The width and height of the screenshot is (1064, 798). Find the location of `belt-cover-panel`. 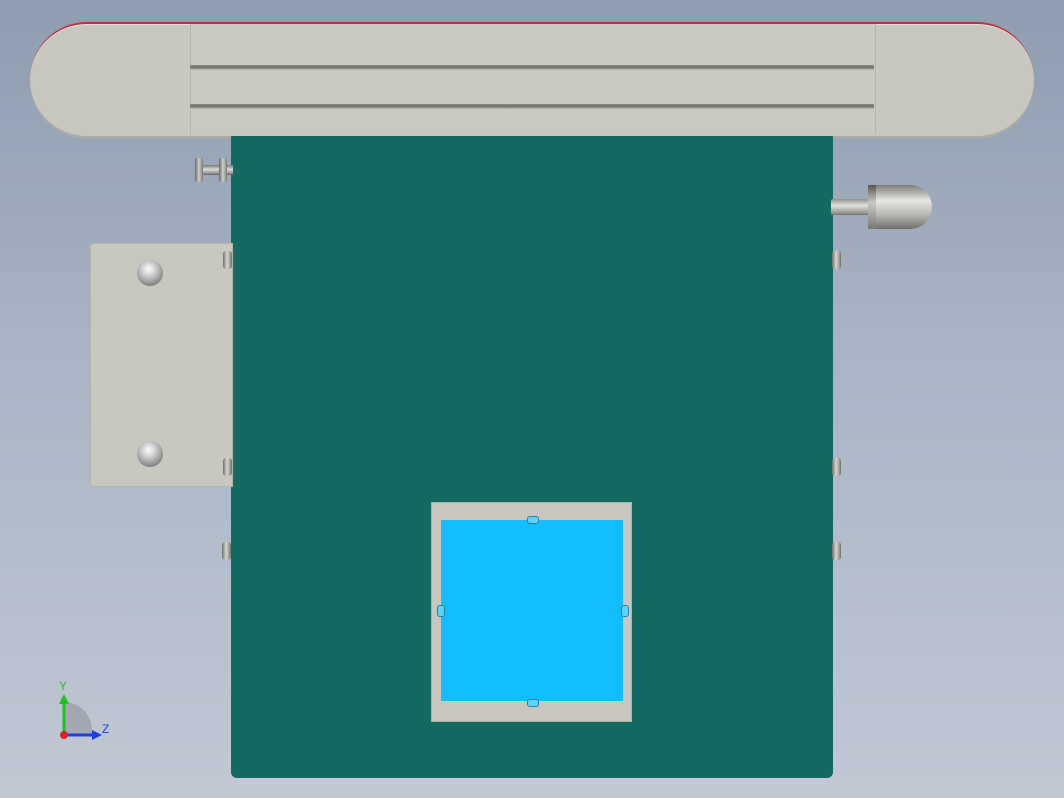

belt-cover-panel is located at coordinates (533, 79).